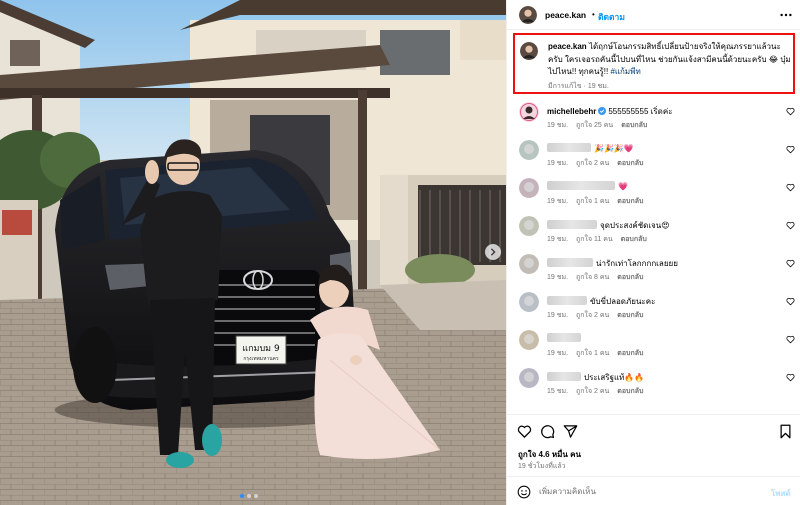  I want to click on comment-text-line: ขับขี่ปลอดภัยนะคะ, so click(601, 301).